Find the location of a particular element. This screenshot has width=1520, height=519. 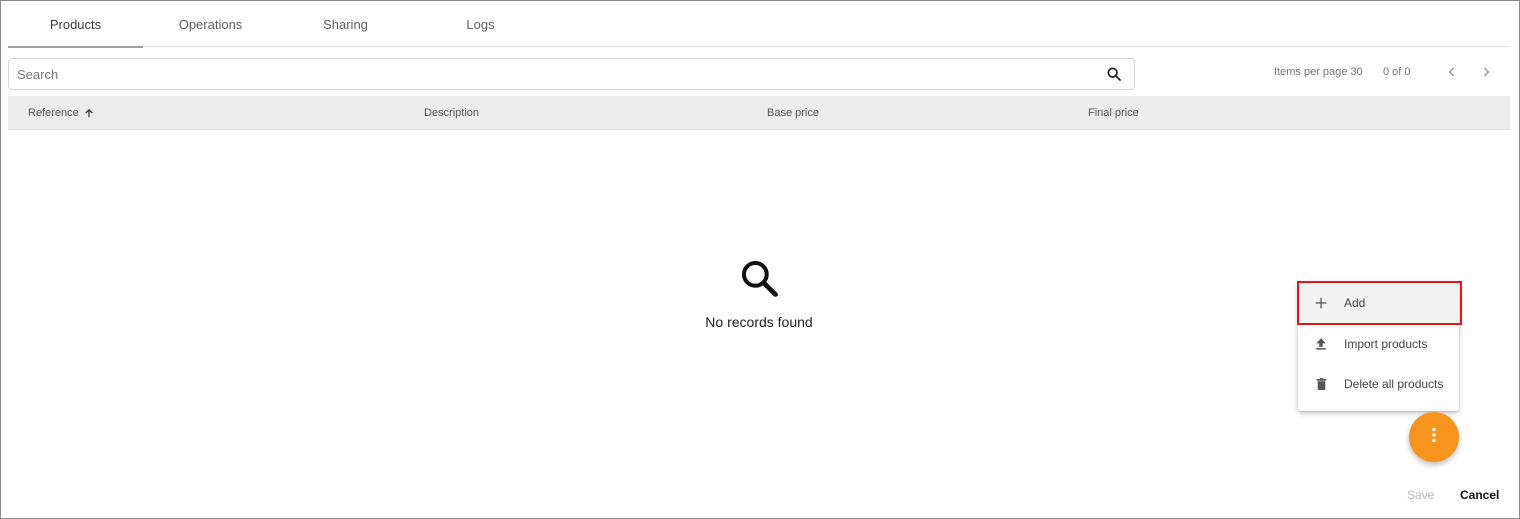

delete-all-products-label: Delete all products is located at coordinates (1394, 384).